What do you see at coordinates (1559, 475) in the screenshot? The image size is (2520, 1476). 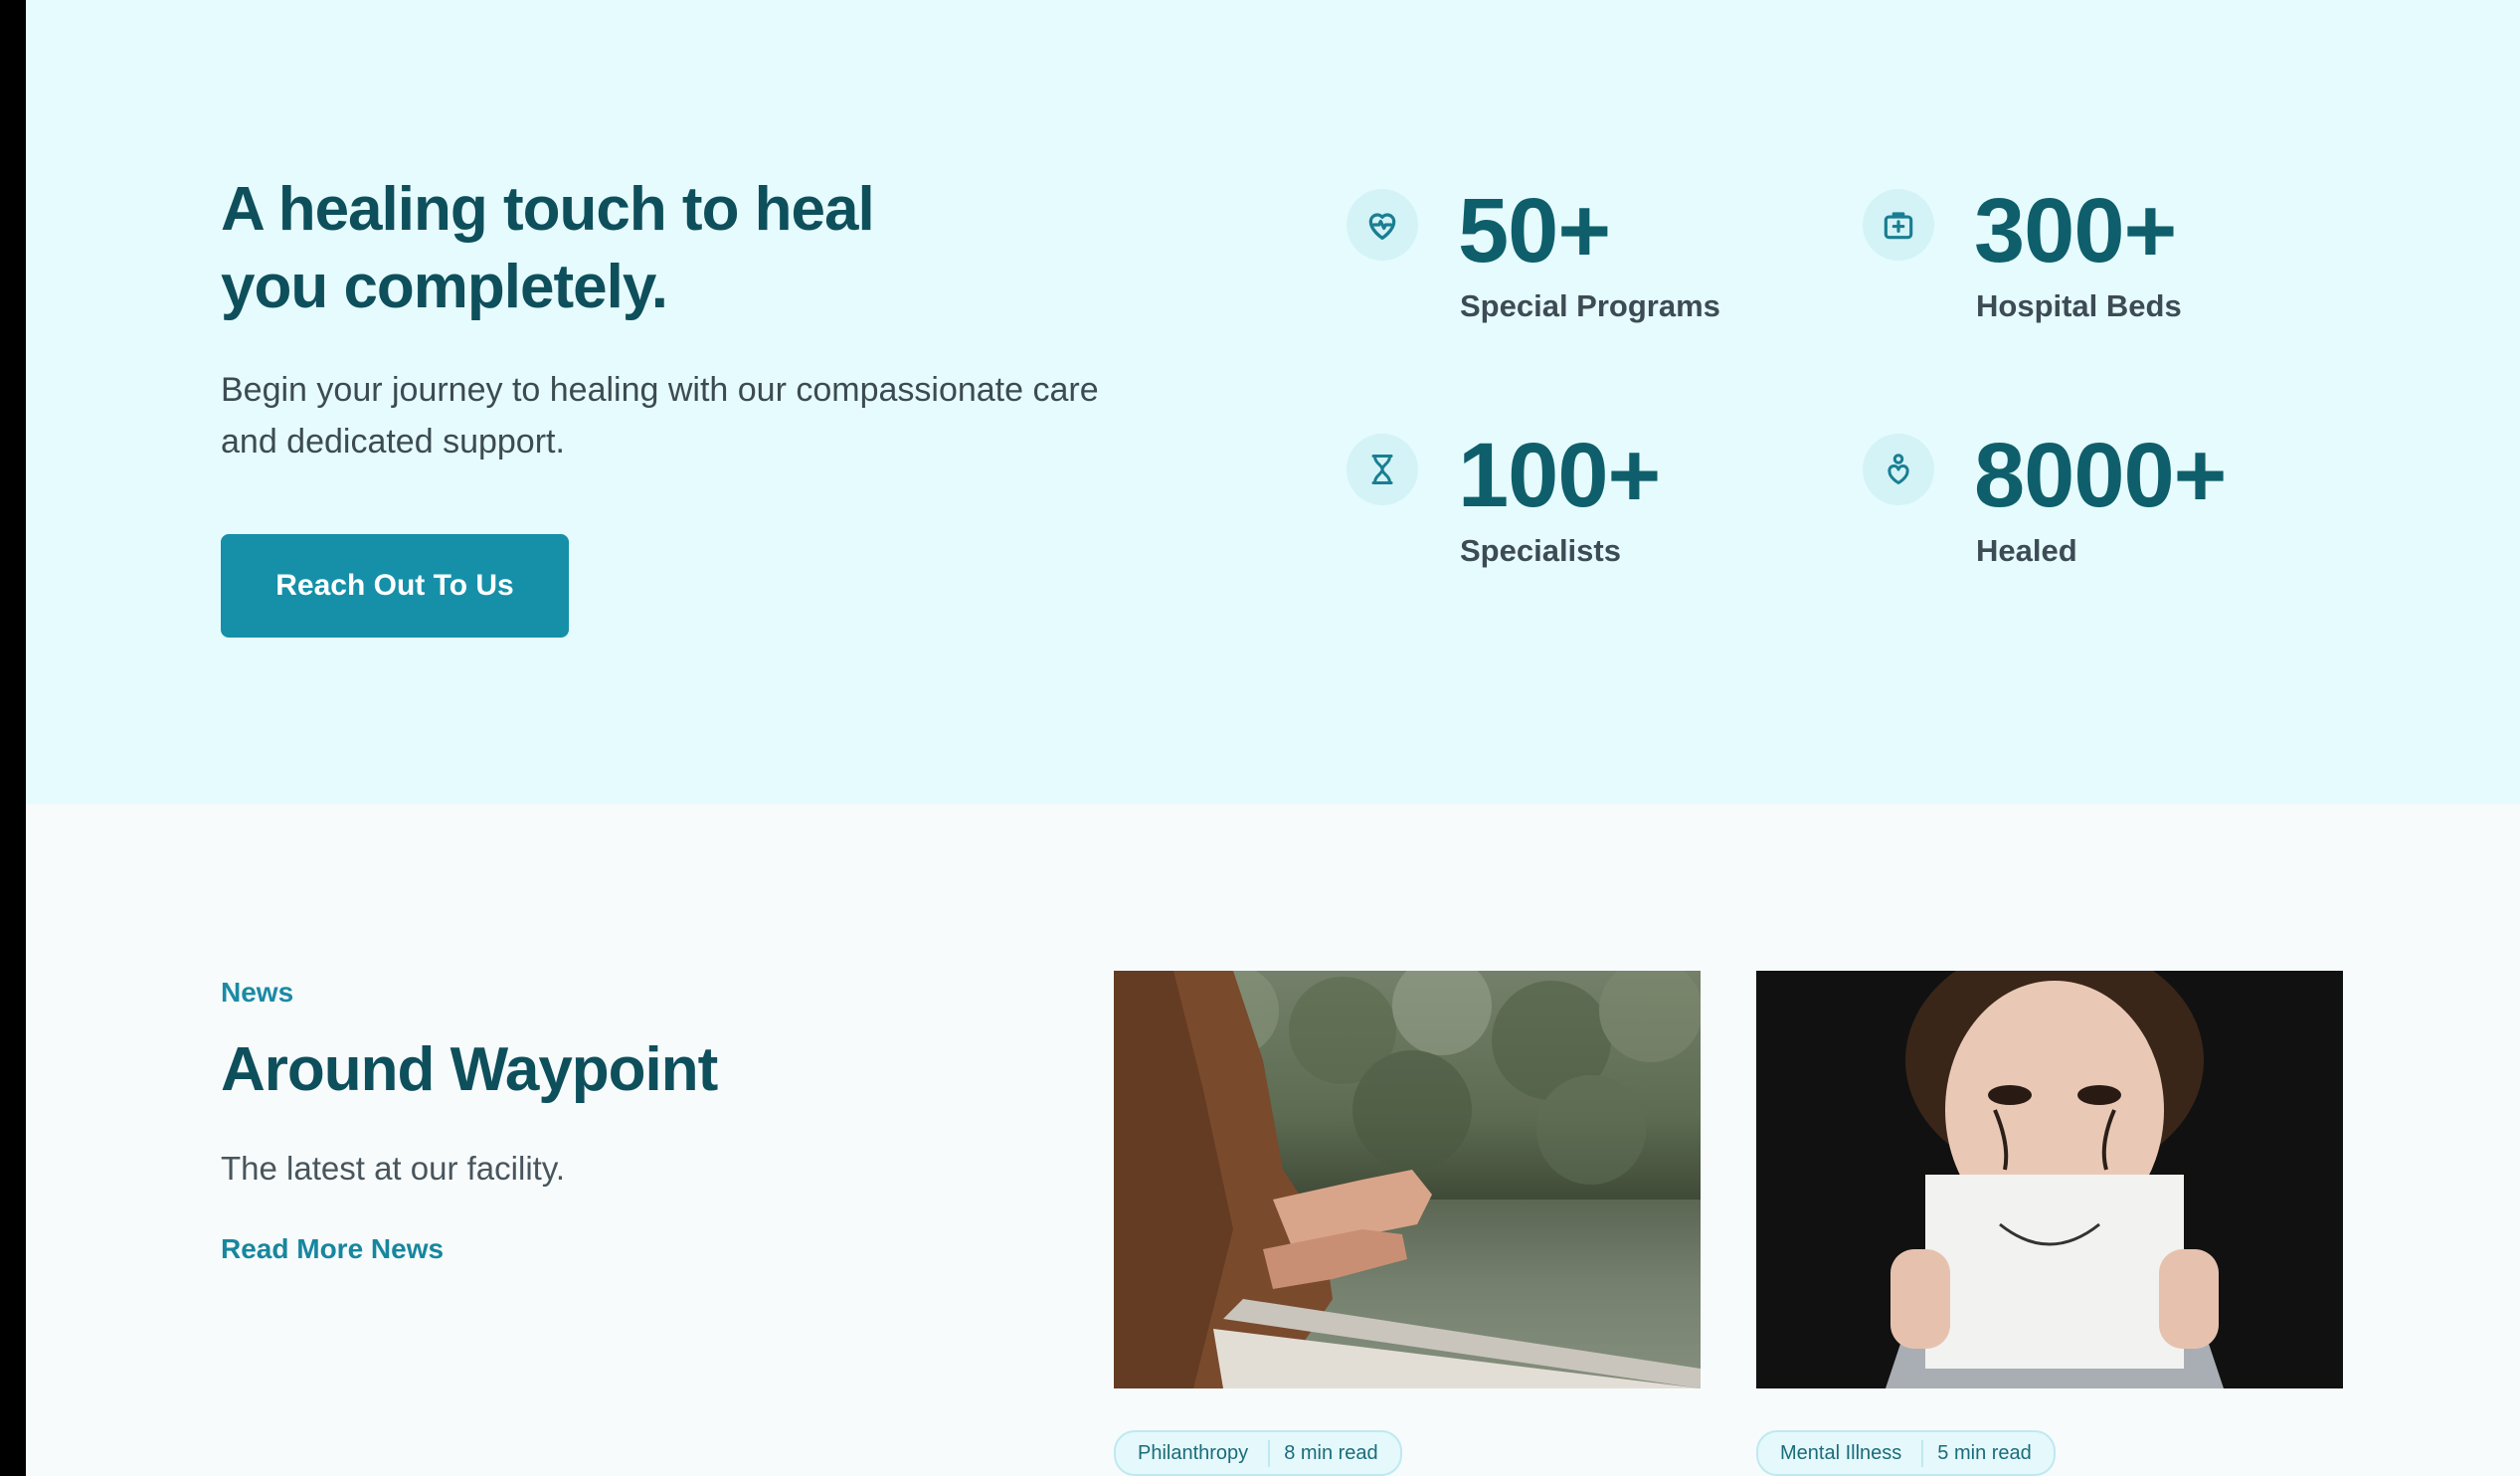 I see `stat-value: 100+` at bounding box center [1559, 475].